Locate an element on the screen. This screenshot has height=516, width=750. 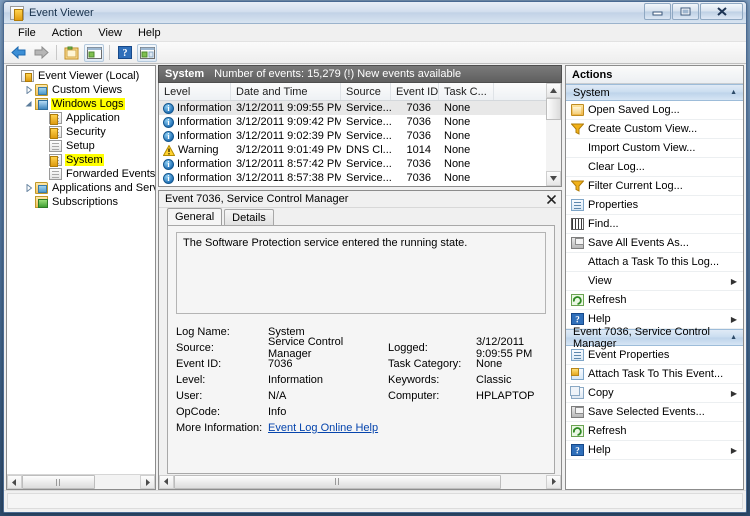
event-log-online-help-link: Event Log Online Help is located at coordinates (323, 428).